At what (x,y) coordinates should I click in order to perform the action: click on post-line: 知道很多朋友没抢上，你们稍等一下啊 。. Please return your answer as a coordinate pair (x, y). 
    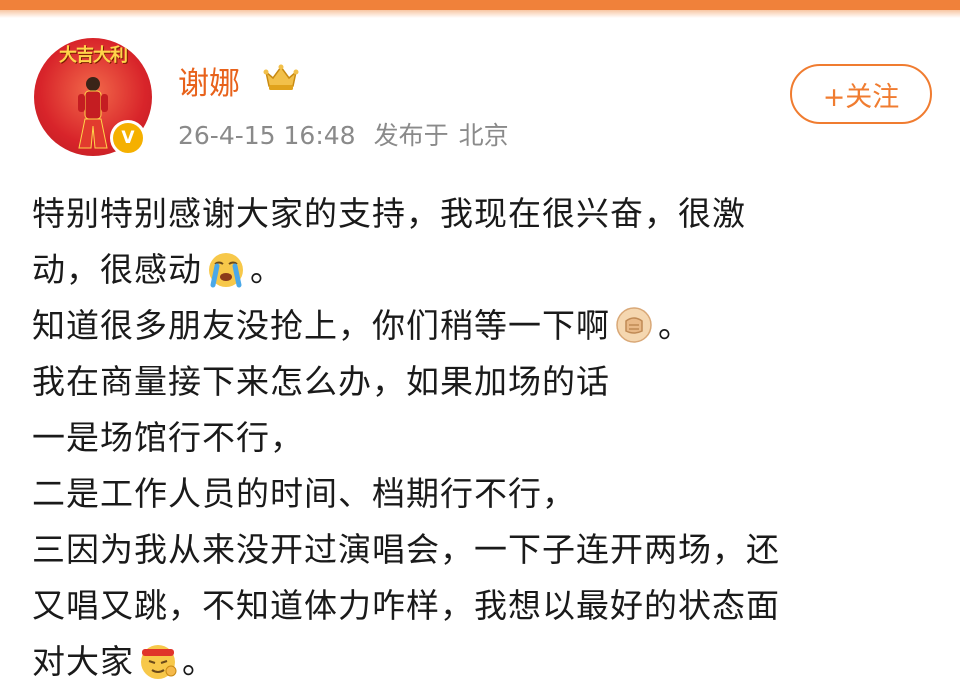
    Looking at the image, I should click on (482, 326).